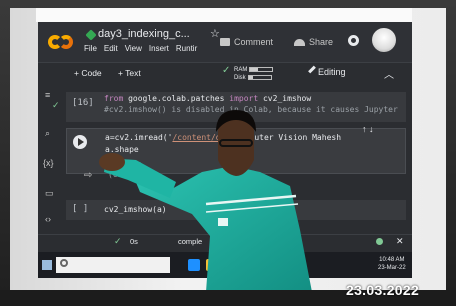 This screenshot has width=456, height=306. I want to click on photo-date-stamp: 23.03.2022, so click(383, 290).